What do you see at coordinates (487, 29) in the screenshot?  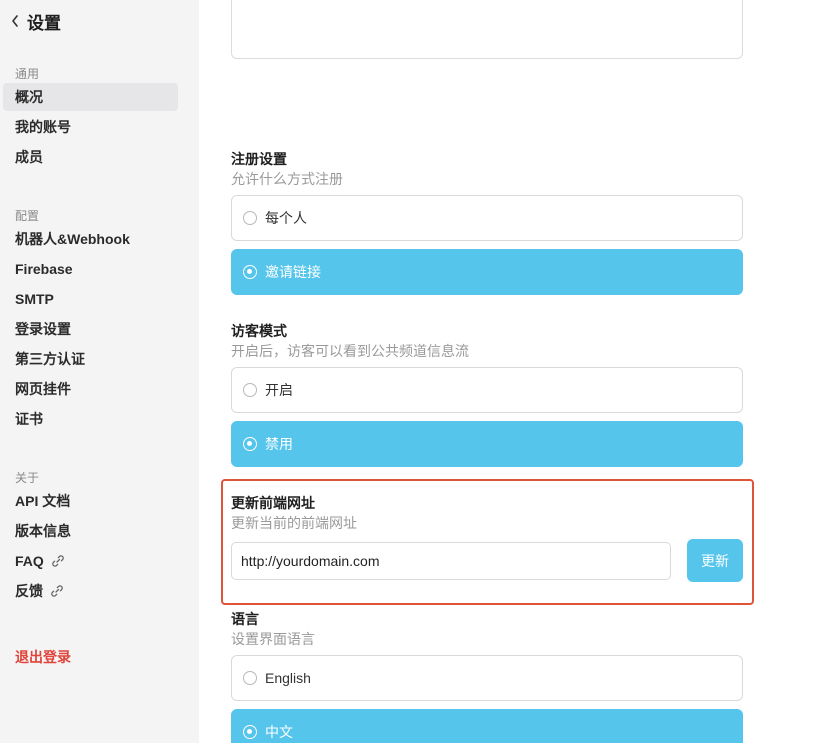 I see `text-area` at bounding box center [487, 29].